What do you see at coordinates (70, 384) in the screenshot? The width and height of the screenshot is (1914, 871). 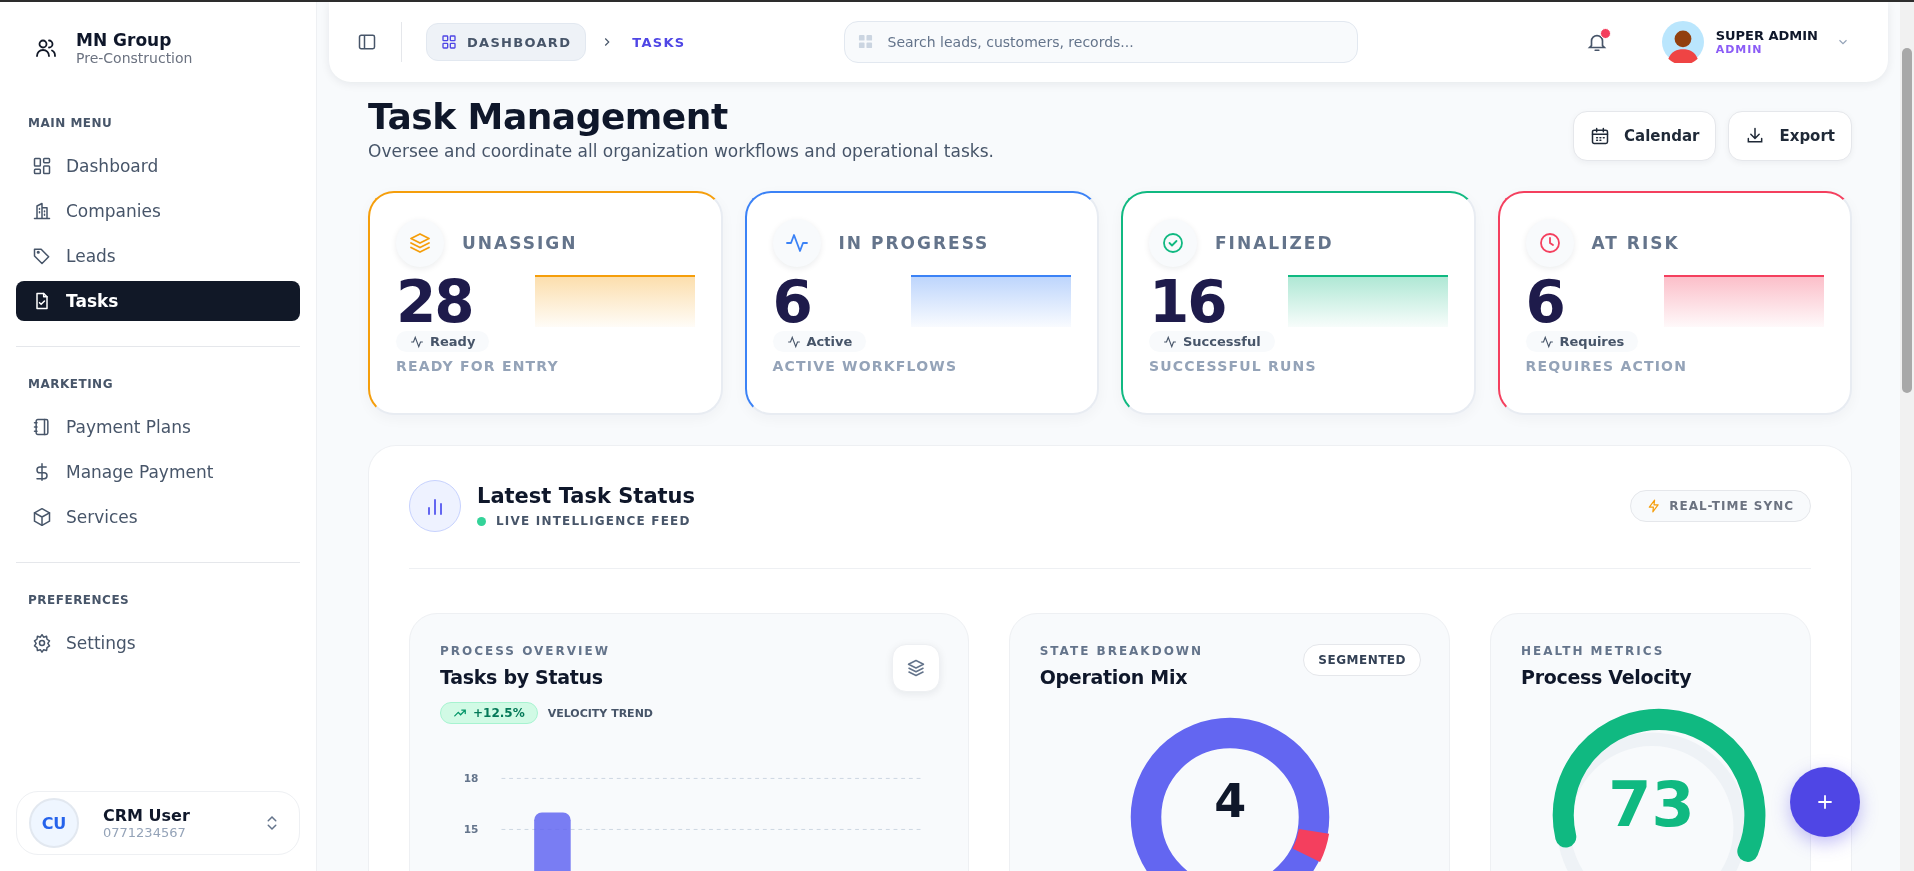 I see `section-heading: MARKETING` at bounding box center [70, 384].